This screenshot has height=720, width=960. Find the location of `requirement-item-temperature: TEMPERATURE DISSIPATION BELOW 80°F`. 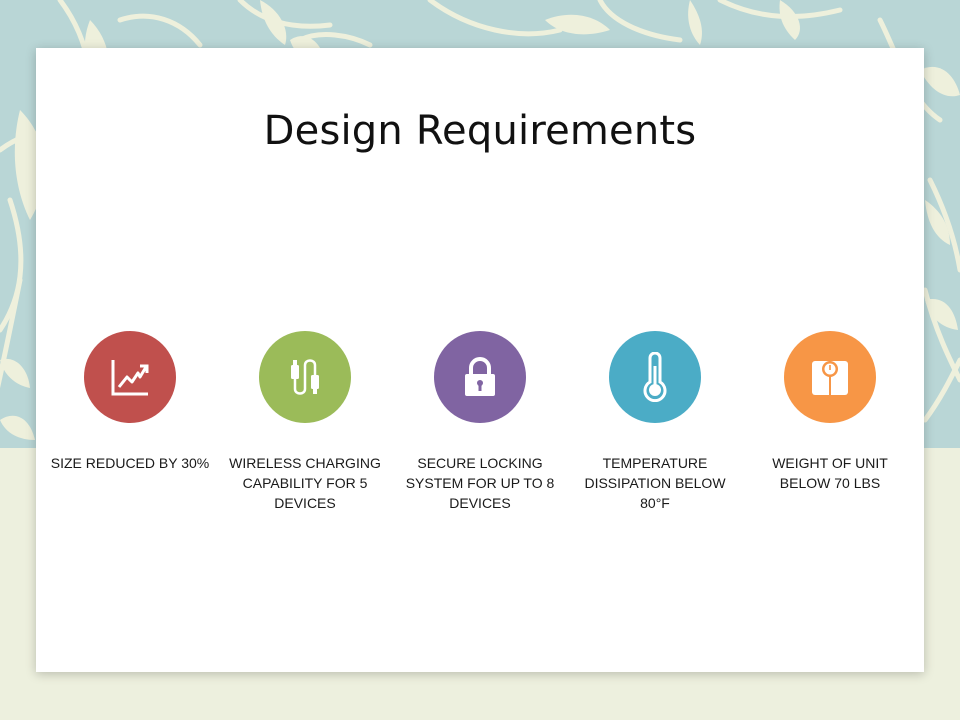

requirement-item-temperature: TEMPERATURE DISSIPATION BELOW 80°F is located at coordinates (655, 422).